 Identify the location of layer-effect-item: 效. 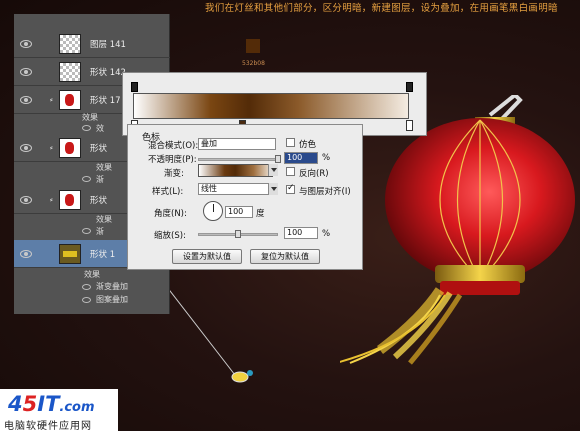
(100, 128).